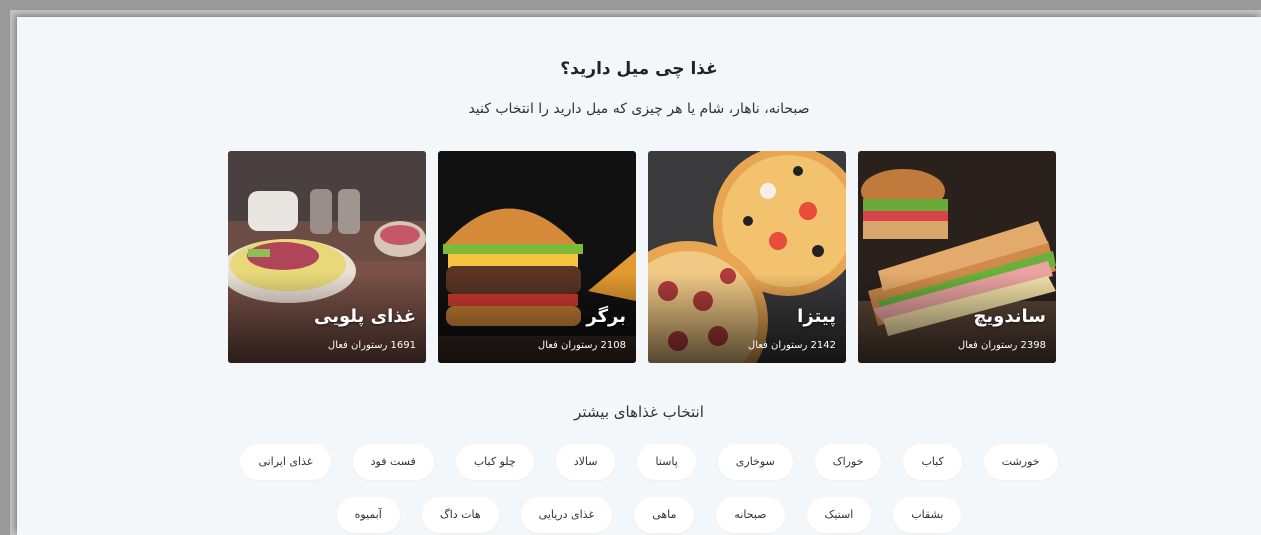 The width and height of the screenshot is (1261, 535). I want to click on food-chip: فست فود, so click(393, 462).